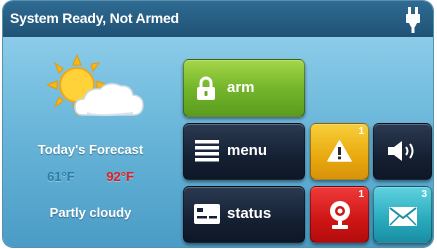 This screenshot has height=249, width=437. I want to click on messages-count-badge: 3, so click(424, 194).